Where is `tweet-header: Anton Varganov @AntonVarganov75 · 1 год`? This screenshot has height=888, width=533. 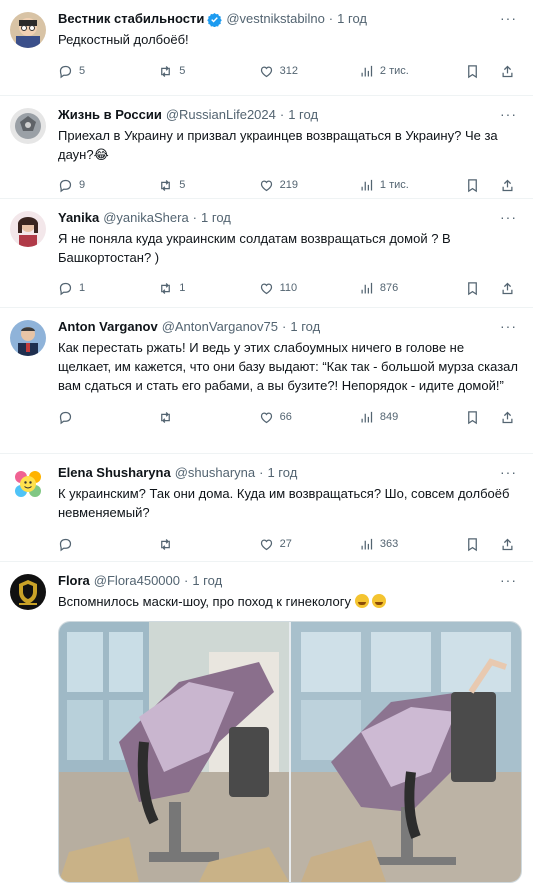 tweet-header: Anton Varganov @AntonVarganov75 · 1 год is located at coordinates (288, 327).